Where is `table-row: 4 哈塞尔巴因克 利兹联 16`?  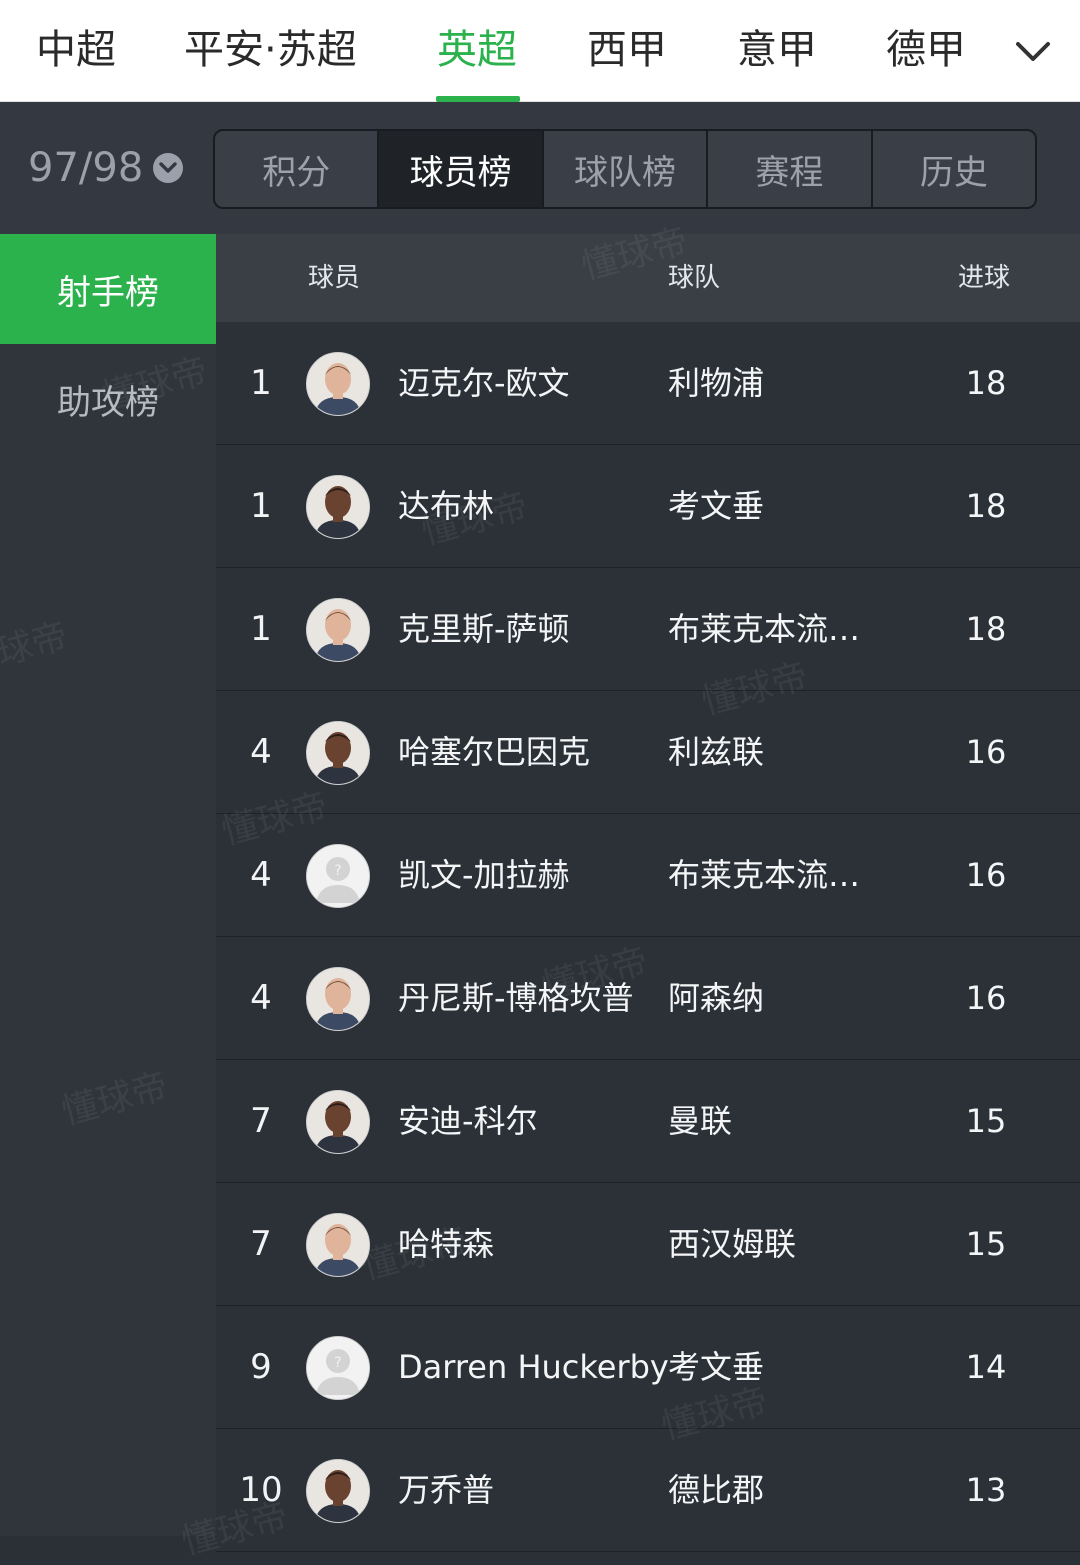 table-row: 4 哈塞尔巴因克 利兹联 16 is located at coordinates (648, 752).